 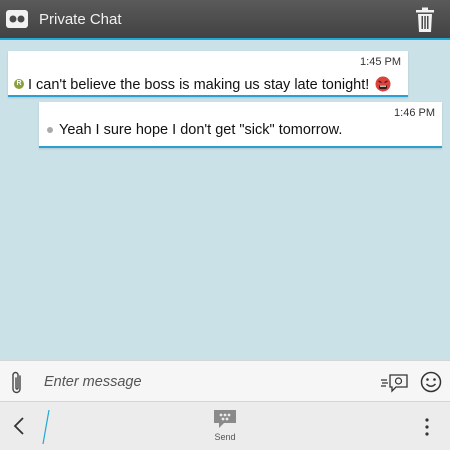 What do you see at coordinates (395, 383) in the screenshot?
I see `bbm-tools-icon` at bounding box center [395, 383].